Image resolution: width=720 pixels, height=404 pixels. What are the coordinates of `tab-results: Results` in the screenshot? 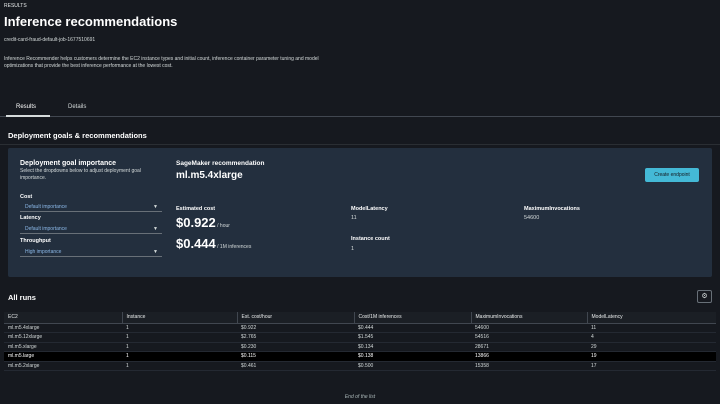 It's located at (26, 107).